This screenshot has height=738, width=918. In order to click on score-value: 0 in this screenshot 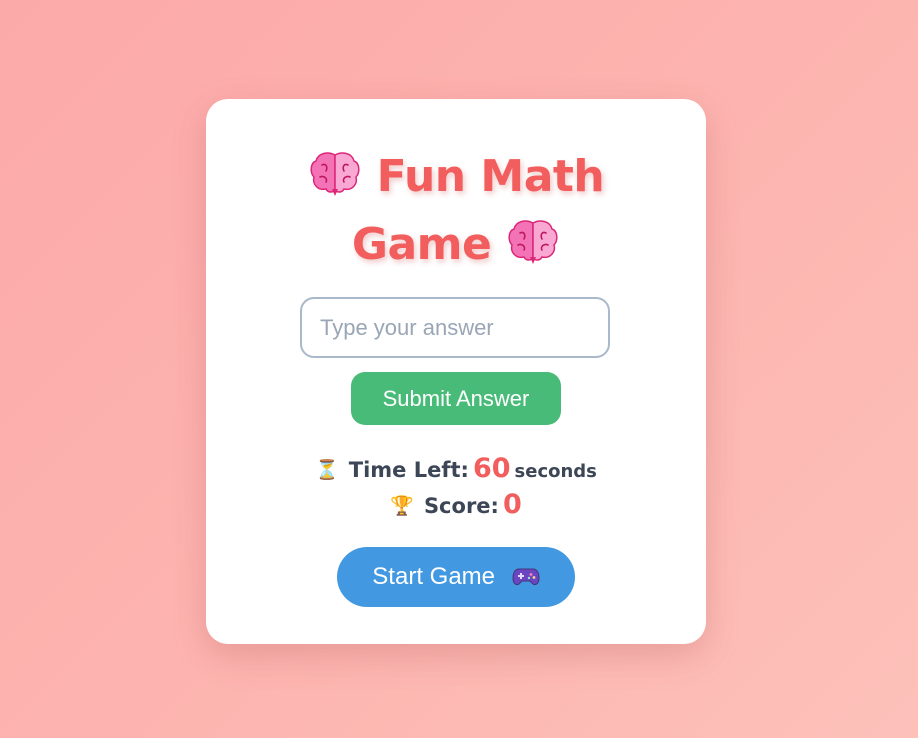, I will do `click(512, 504)`.